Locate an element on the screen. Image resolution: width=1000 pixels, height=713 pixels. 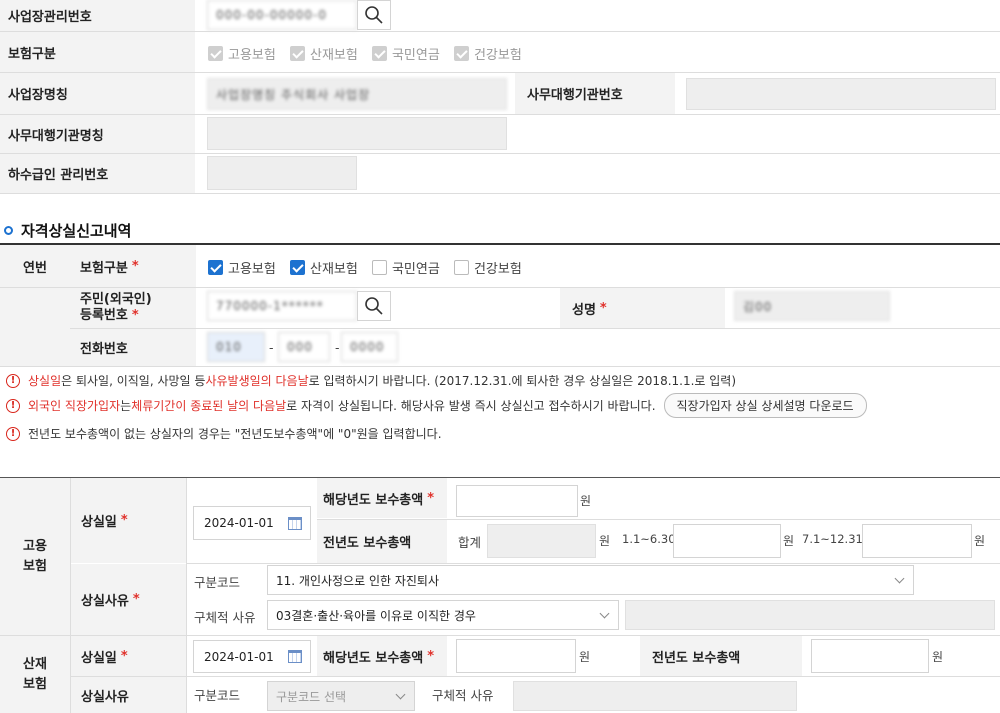
ind-cur-total-label: 해당년도 보수총액 * is located at coordinates (382, 656).